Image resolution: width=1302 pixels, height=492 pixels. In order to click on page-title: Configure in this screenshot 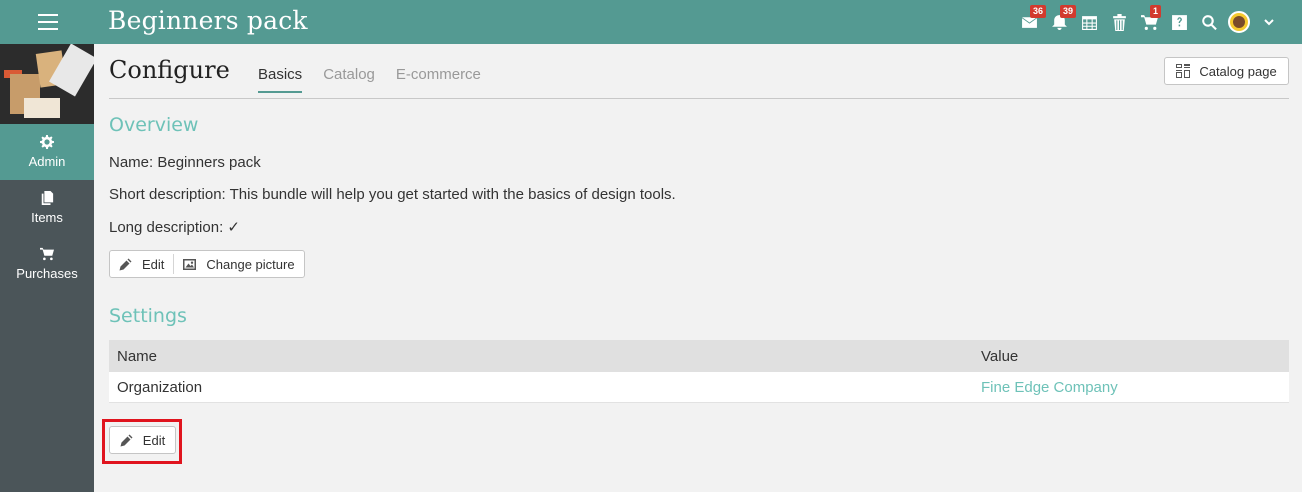, I will do `click(169, 70)`.